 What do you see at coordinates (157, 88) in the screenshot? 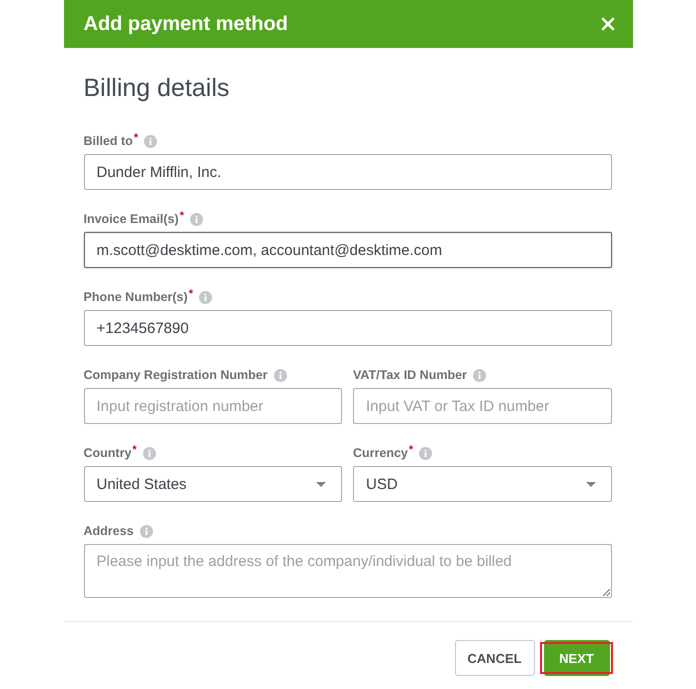
I see `section-heading: Billing details` at bounding box center [157, 88].